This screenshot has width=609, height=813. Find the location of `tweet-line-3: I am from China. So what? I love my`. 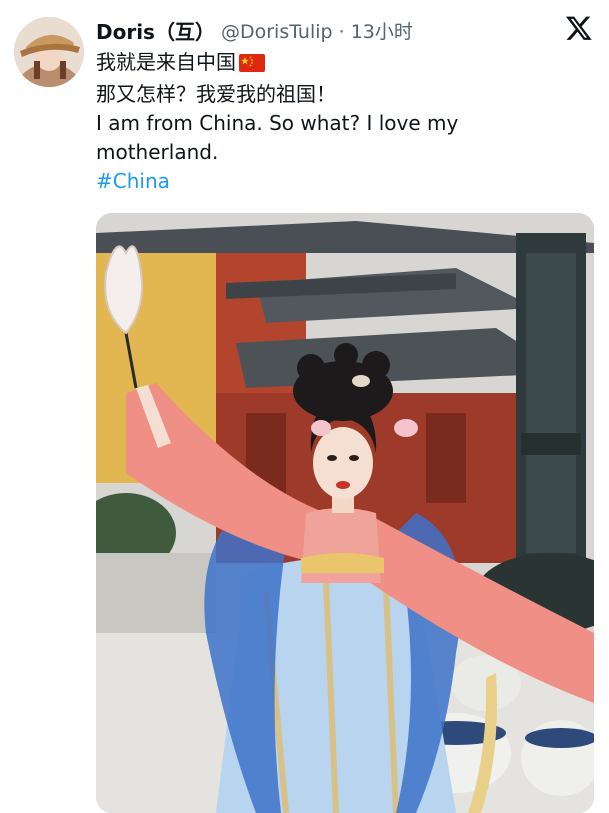

tweet-line-3: I am from China. So what? I love my is located at coordinates (277, 123).